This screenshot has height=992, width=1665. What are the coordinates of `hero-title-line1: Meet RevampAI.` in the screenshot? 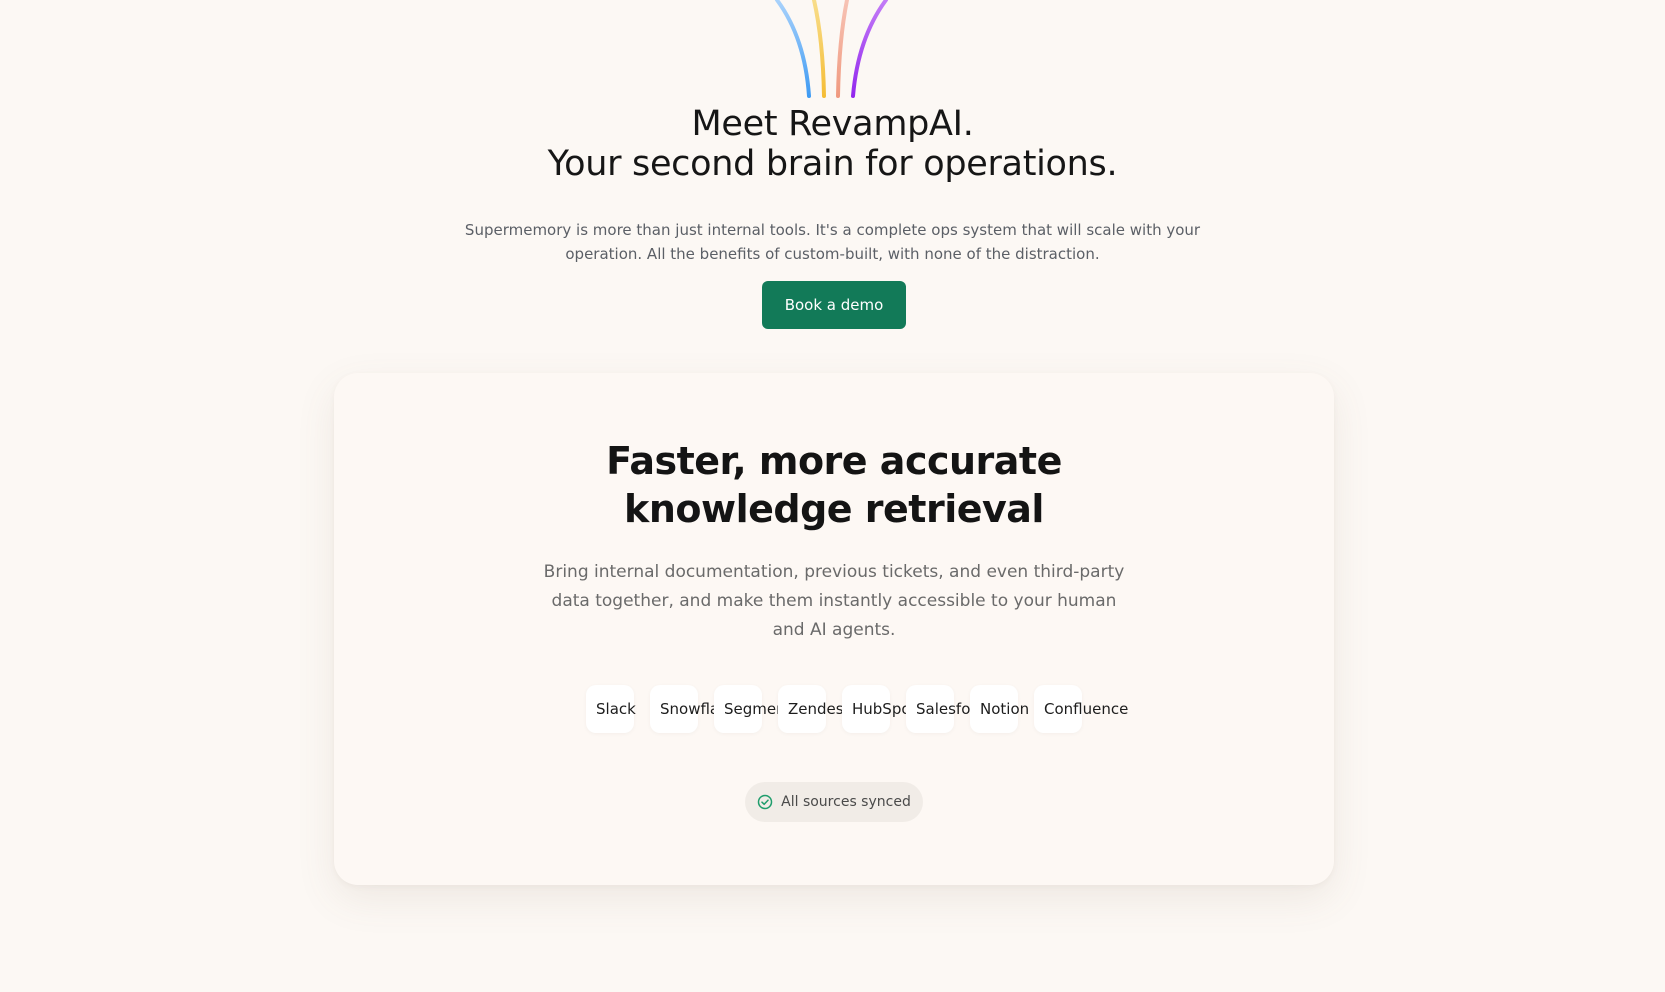 It's located at (832, 124).